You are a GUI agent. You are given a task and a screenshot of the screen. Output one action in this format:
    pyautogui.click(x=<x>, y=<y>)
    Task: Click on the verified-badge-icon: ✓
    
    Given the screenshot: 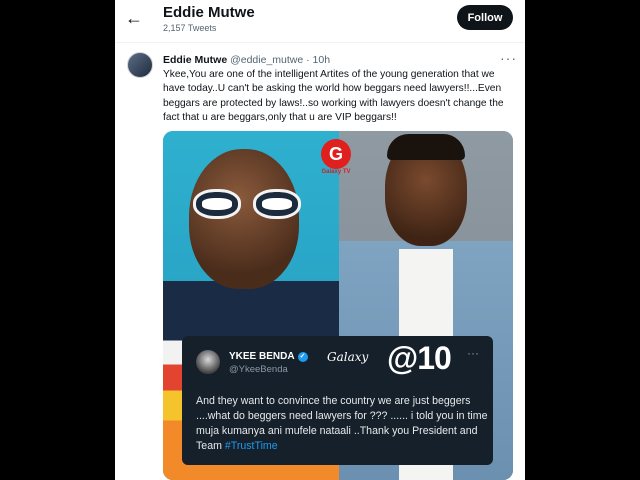 What is the action you would take?
    pyautogui.click(x=302, y=357)
    